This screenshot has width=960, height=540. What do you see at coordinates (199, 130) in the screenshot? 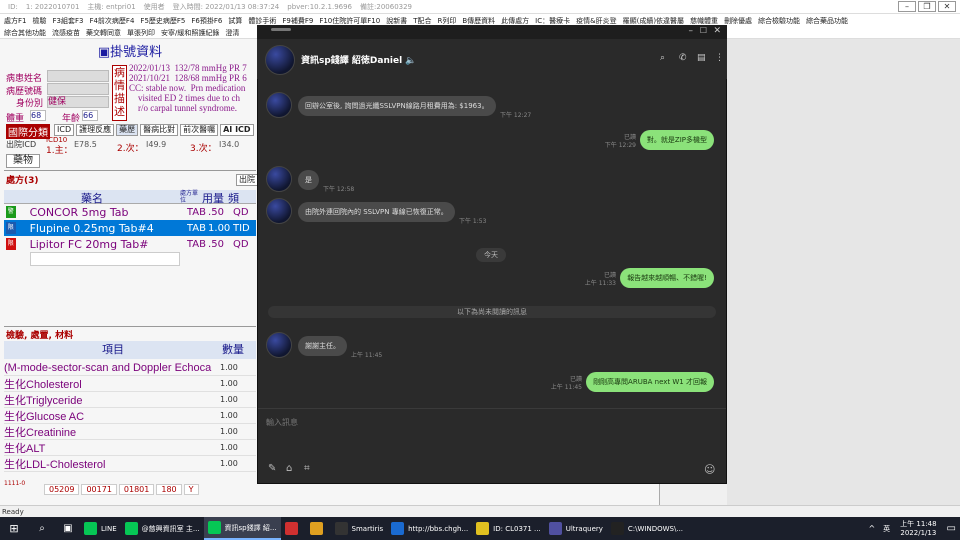
I see `his-tab: 前次醫囑` at bounding box center [199, 130].